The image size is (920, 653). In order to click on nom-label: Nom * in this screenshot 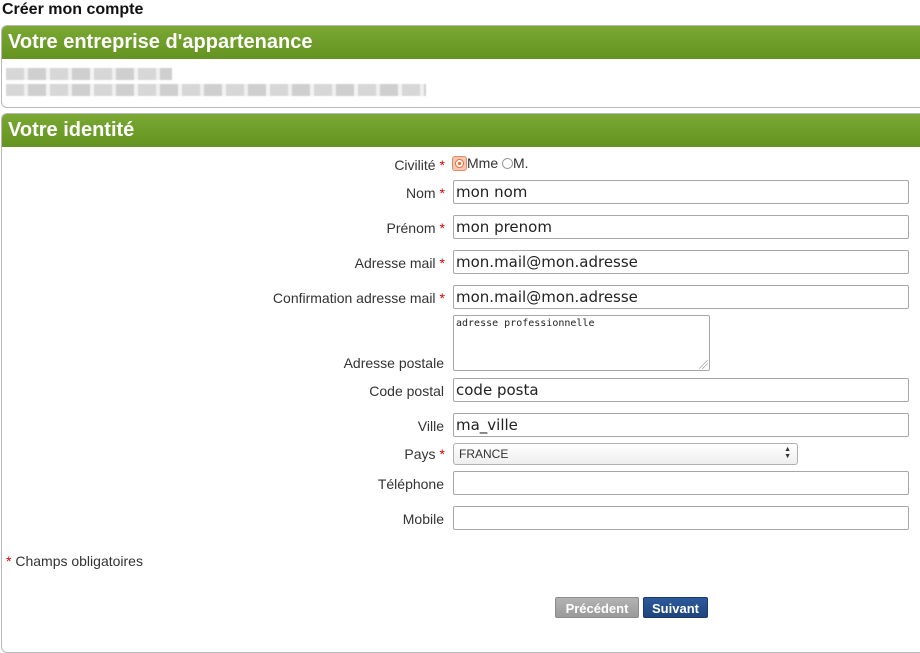, I will do `click(425, 193)`.